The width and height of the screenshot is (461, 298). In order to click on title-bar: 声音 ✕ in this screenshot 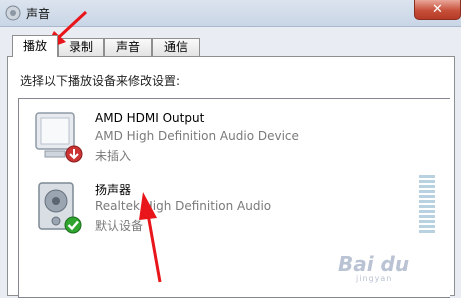, I will do `click(230, 13)`.